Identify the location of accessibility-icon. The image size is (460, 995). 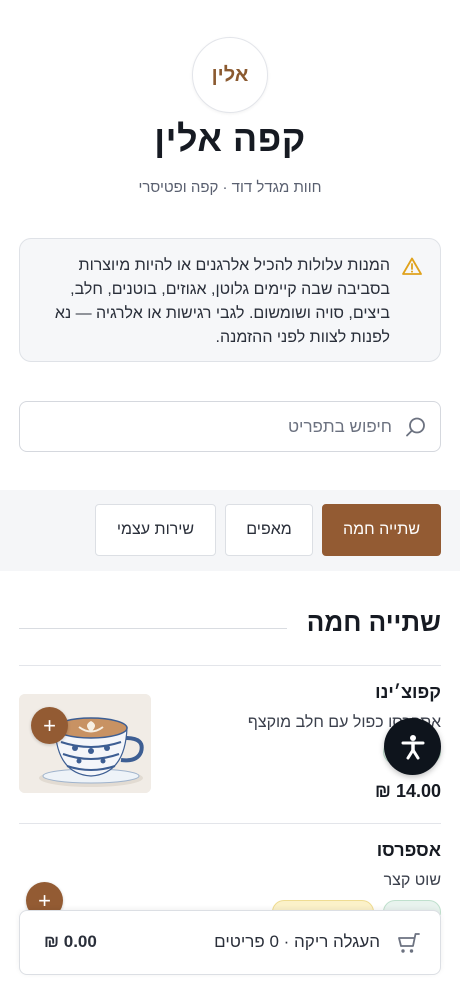
(412, 746).